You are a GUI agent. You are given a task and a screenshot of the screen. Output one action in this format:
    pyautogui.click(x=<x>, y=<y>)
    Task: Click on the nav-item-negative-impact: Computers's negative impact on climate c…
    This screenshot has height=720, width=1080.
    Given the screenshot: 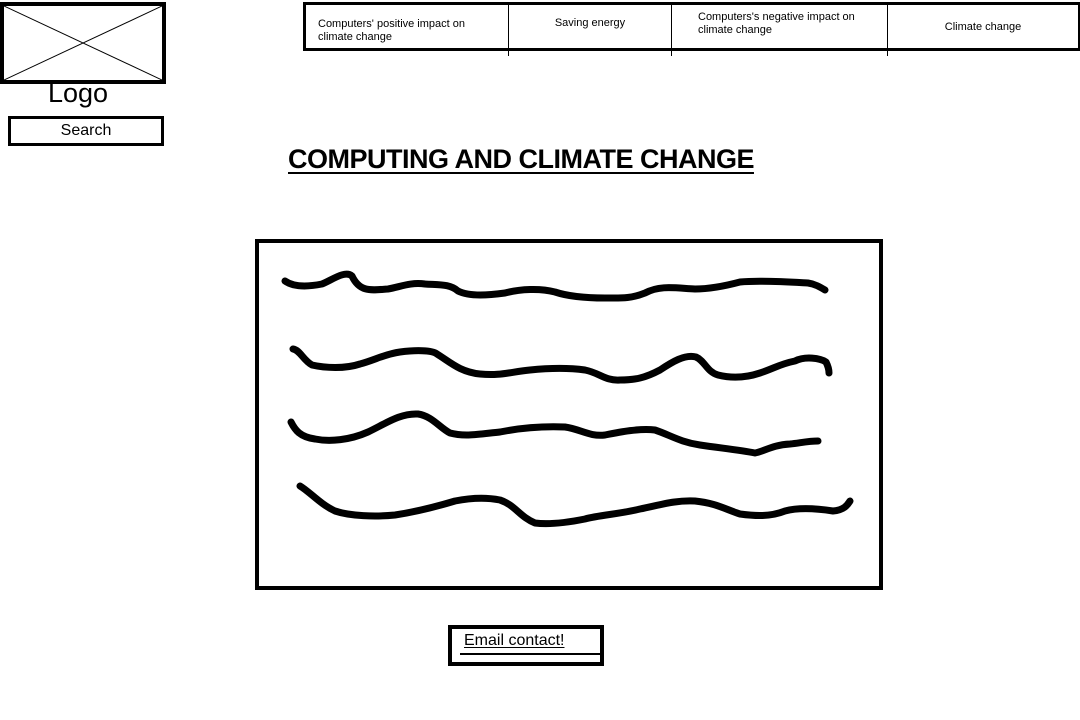 What is the action you would take?
    pyautogui.click(x=779, y=30)
    